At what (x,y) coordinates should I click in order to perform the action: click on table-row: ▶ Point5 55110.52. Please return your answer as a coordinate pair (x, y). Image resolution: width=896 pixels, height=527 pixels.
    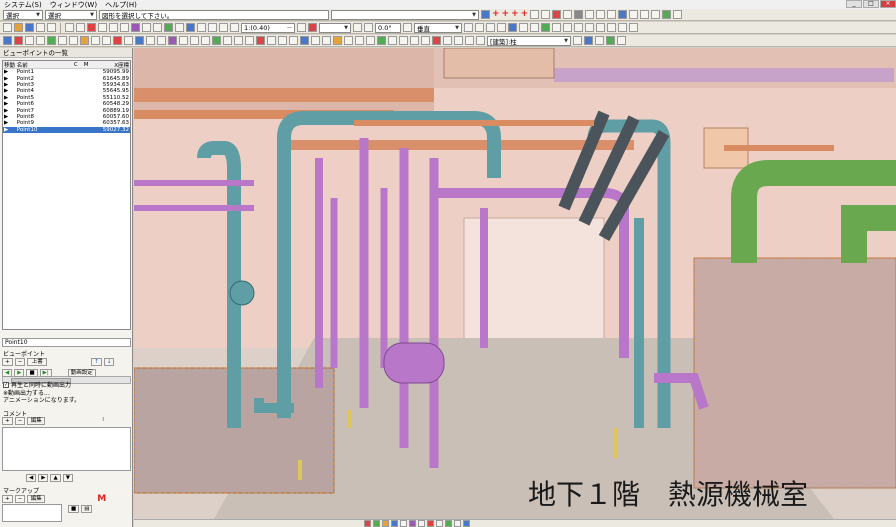
    Looking at the image, I should click on (66, 98).